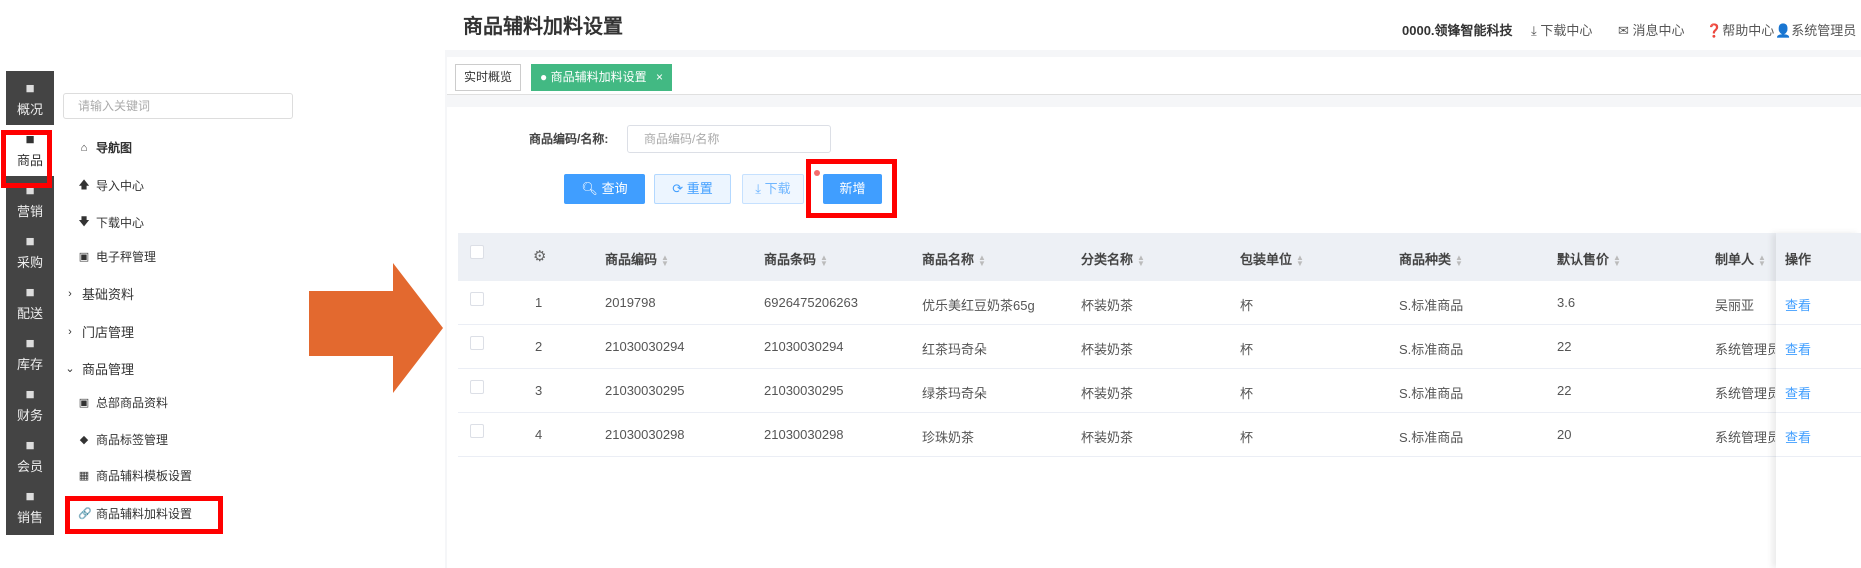 Image resolution: width=1861 pixels, height=568 pixels. I want to click on reset-button: ⟳ 重置, so click(692, 189).